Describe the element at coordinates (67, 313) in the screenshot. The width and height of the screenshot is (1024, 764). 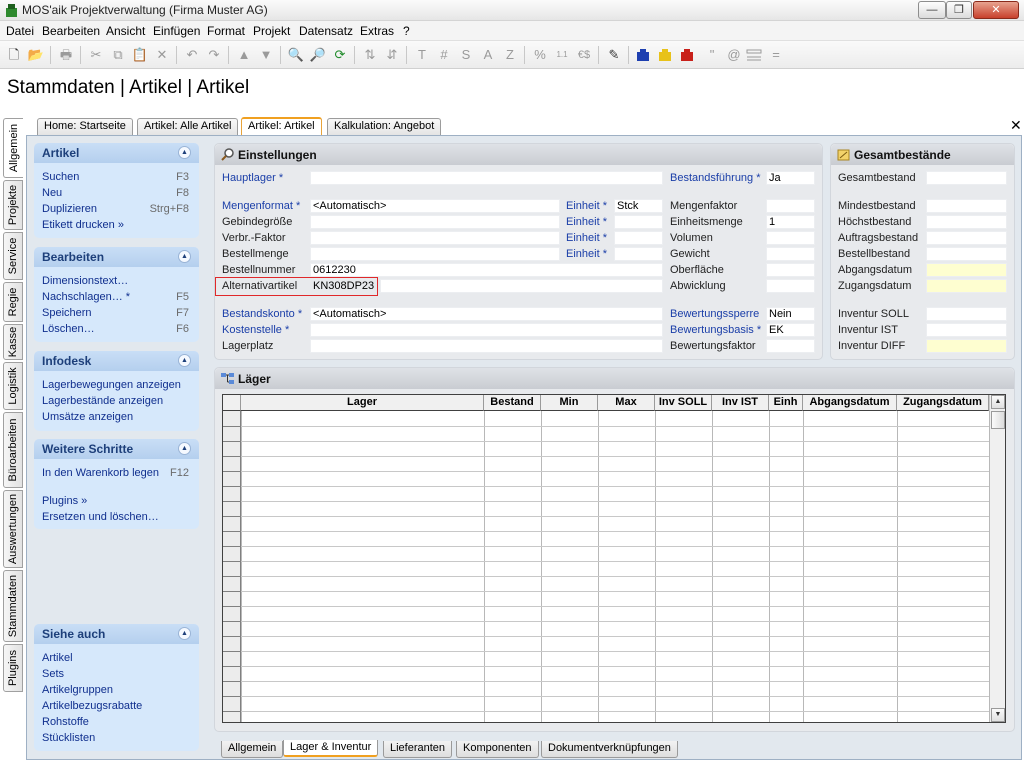
I see `sidebar-link-speichern: Speichern` at that location.